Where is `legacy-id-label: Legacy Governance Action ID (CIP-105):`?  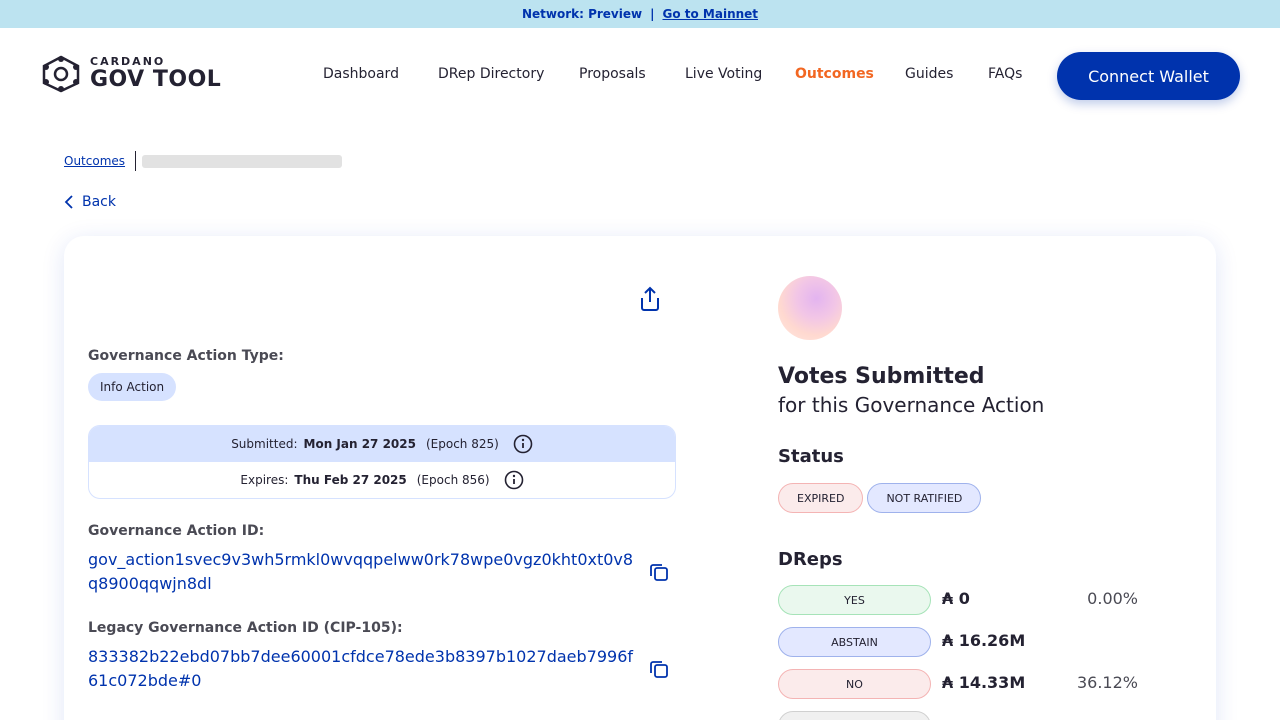
legacy-id-label: Legacy Governance Action ID (CIP-105): is located at coordinates (245, 628).